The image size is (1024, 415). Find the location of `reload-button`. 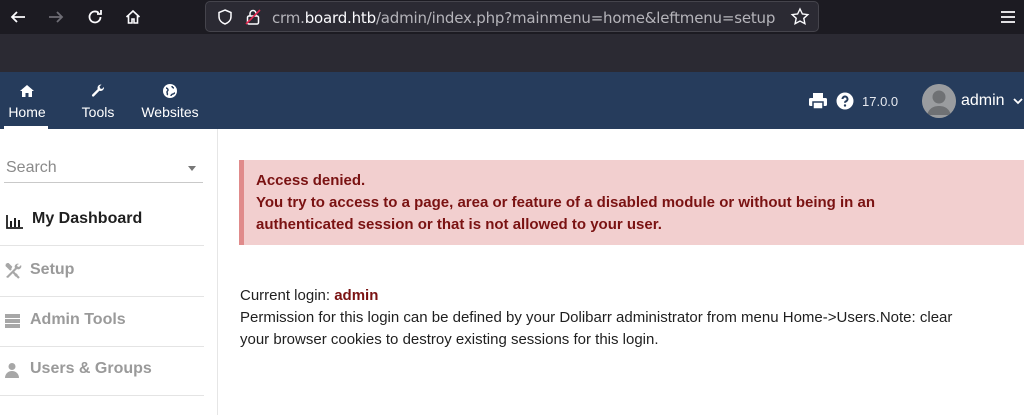

reload-button is located at coordinates (95, 17).